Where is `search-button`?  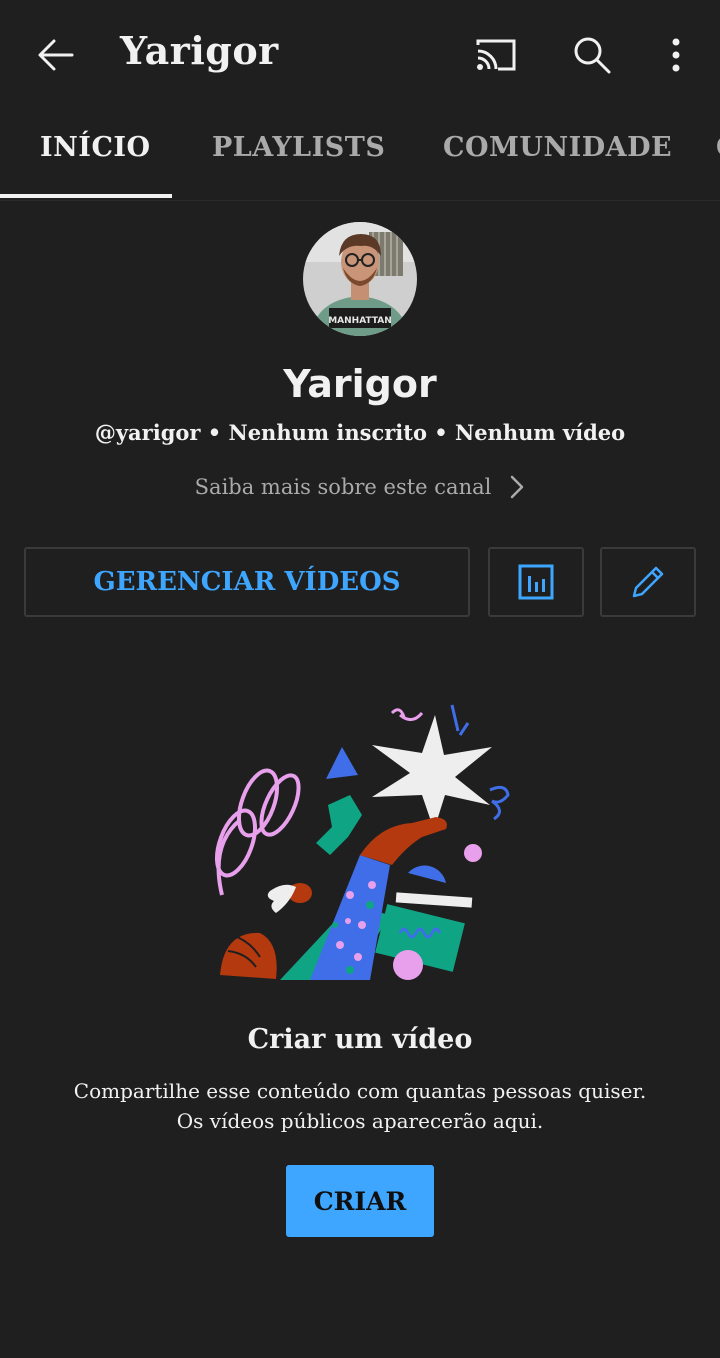
search-button is located at coordinates (592, 55).